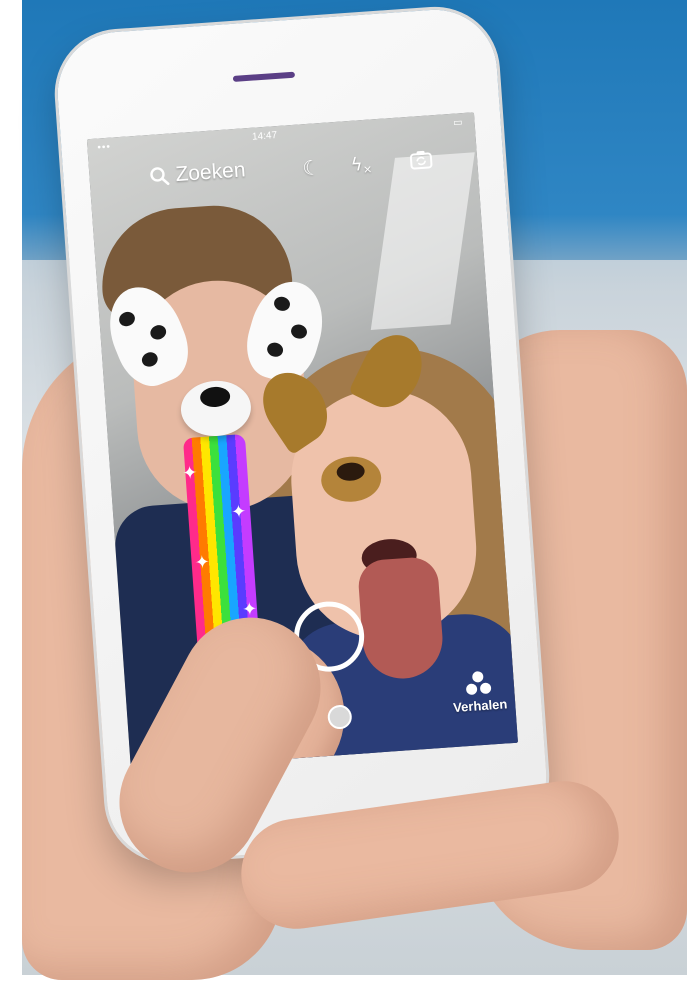 Image resolution: width=687 pixels, height=989 pixels. Describe the element at coordinates (457, 123) in the screenshot. I see `battery-icon: ▭` at that location.